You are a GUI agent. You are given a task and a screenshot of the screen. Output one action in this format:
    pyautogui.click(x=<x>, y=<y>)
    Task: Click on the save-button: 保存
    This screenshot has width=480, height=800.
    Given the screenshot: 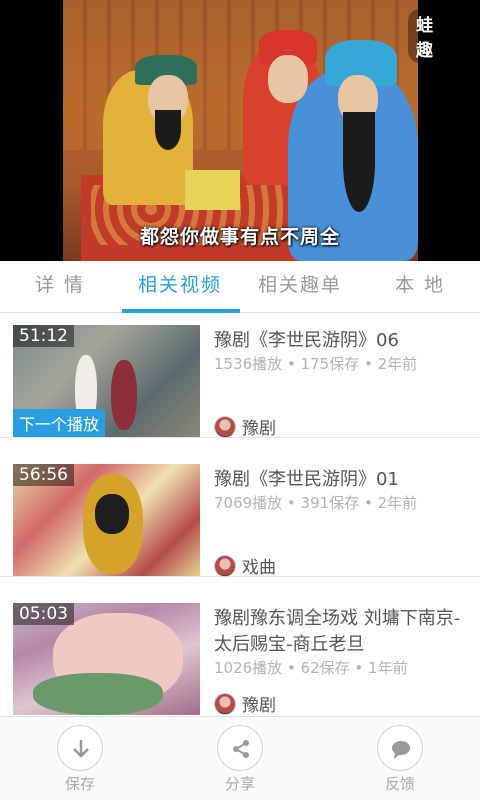 What is the action you would take?
    pyautogui.click(x=80, y=758)
    